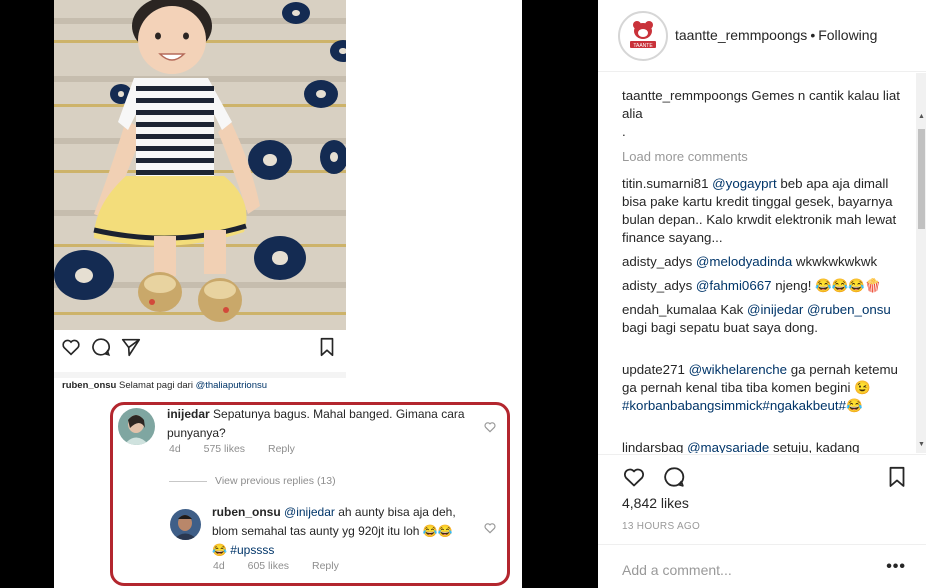 The width and height of the screenshot is (926, 588). What do you see at coordinates (728, 446) in the screenshot?
I see `comment-mention: @maysariade` at bounding box center [728, 446].